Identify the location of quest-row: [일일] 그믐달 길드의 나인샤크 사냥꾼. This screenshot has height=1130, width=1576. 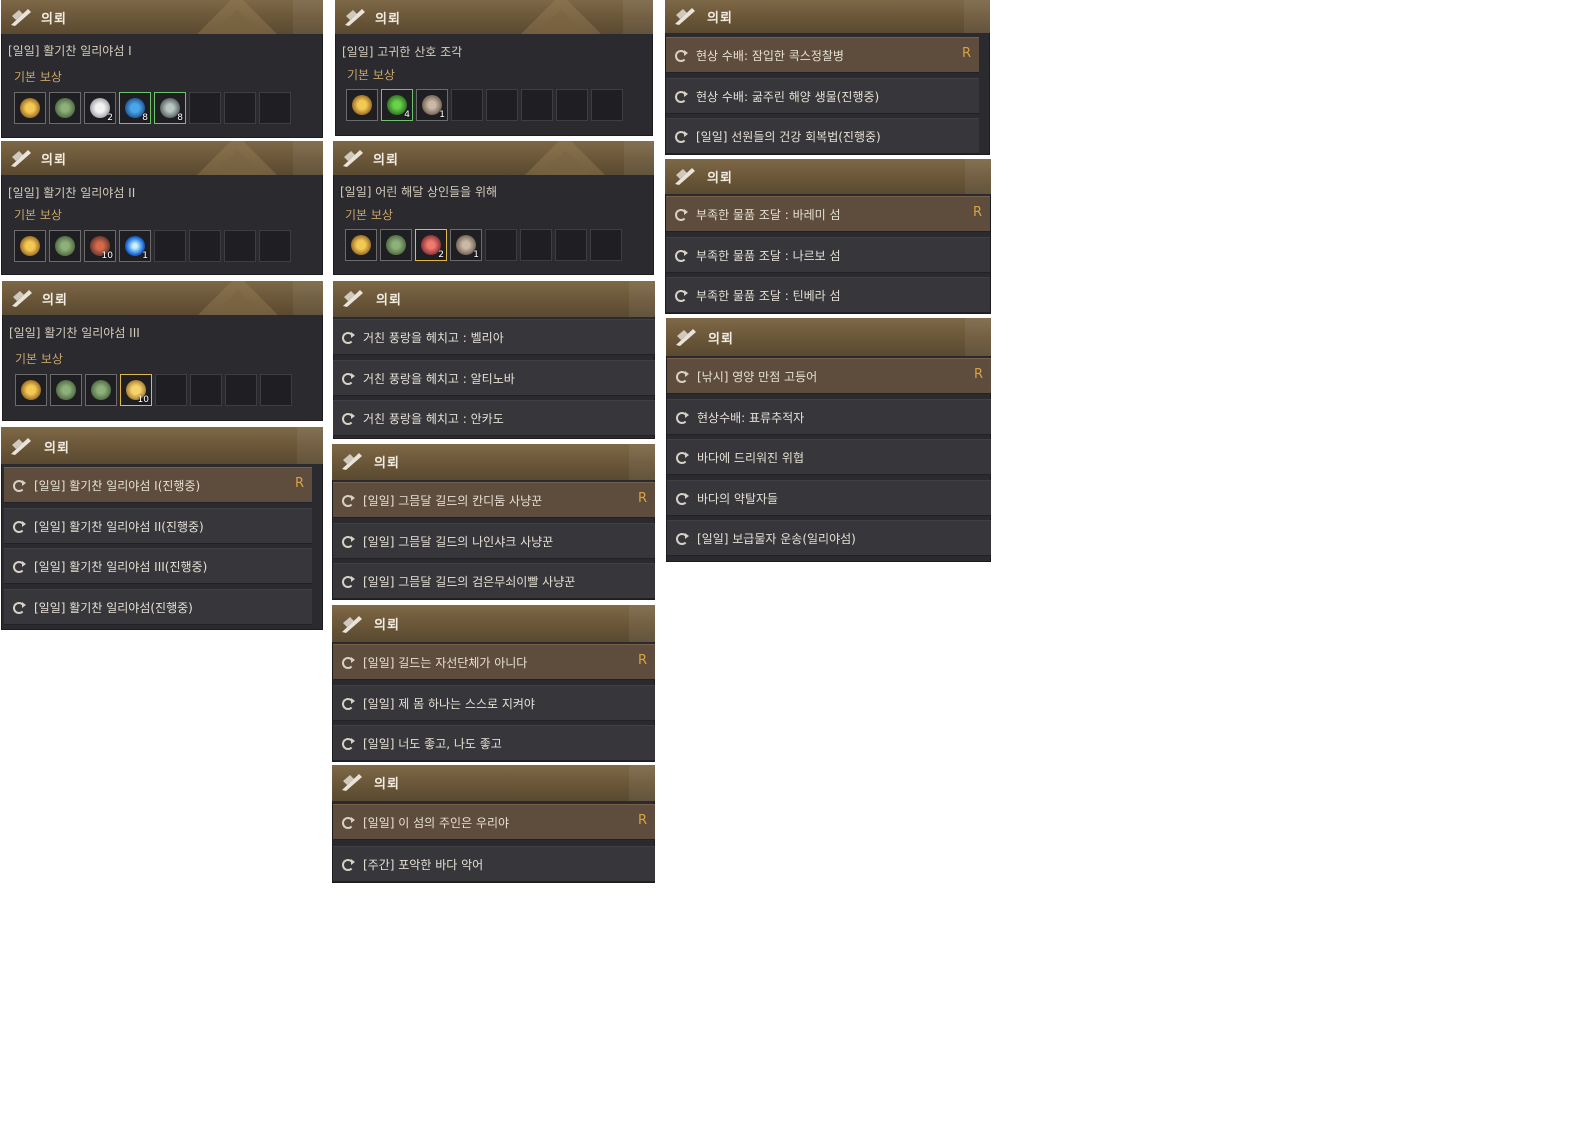
(494, 540).